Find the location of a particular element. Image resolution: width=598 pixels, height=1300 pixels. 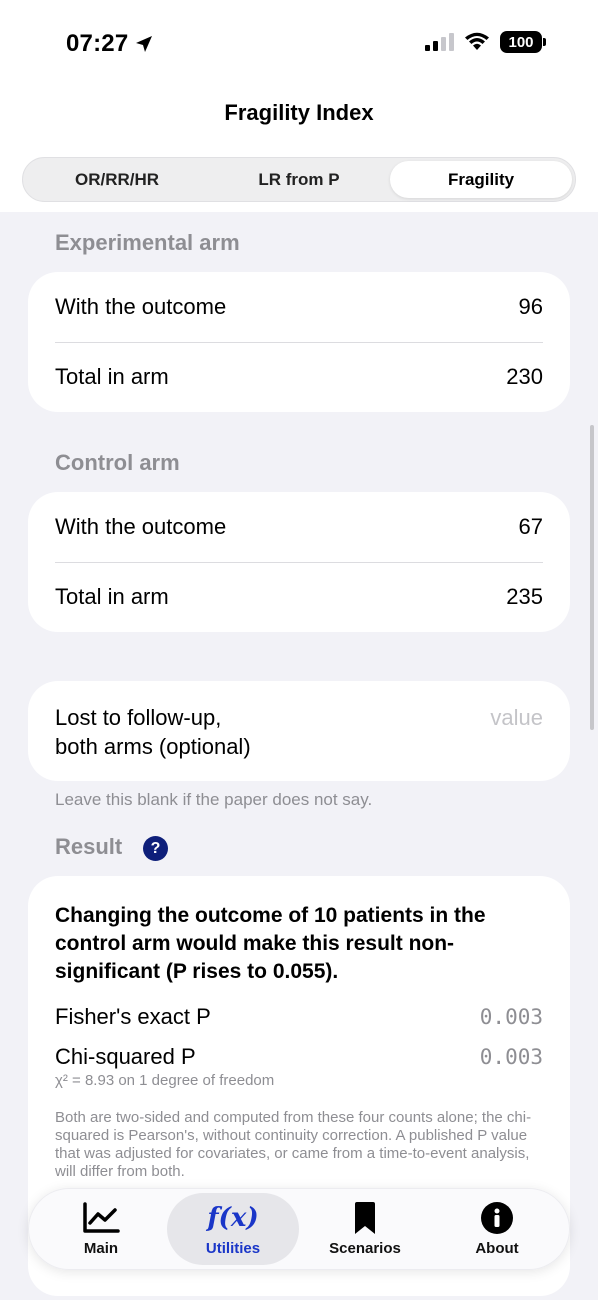

tab-about: About is located at coordinates (497, 1229).